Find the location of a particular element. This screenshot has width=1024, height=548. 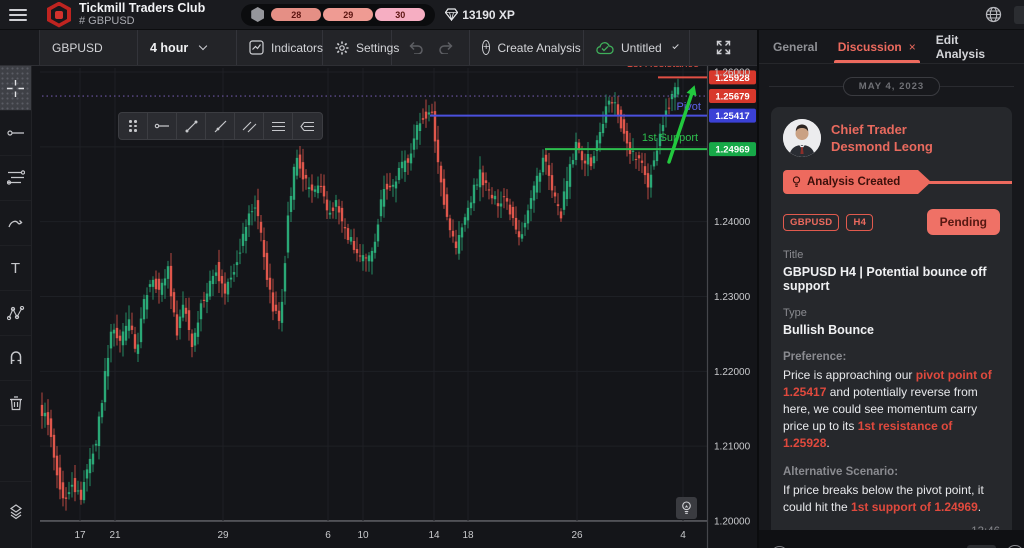

parallel-channel-icon is located at coordinates (249, 126).